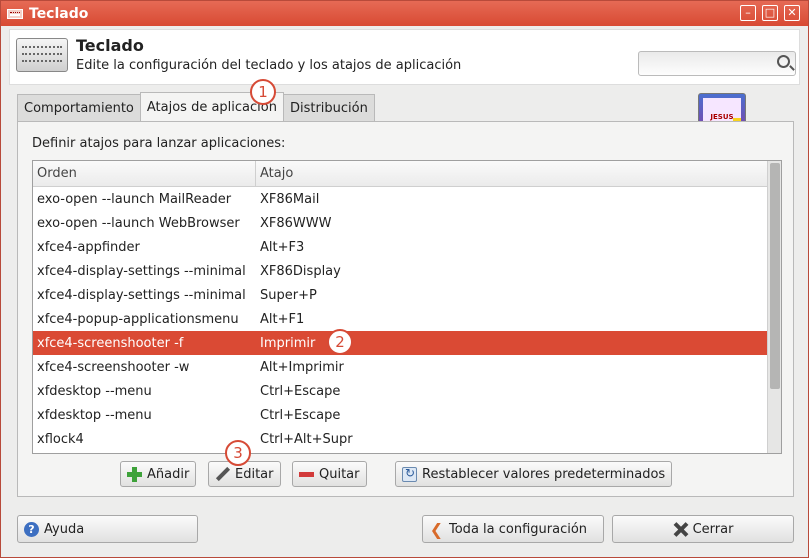  Describe the element at coordinates (339, 474) in the screenshot. I see `remove-button-label: Quitar` at that location.